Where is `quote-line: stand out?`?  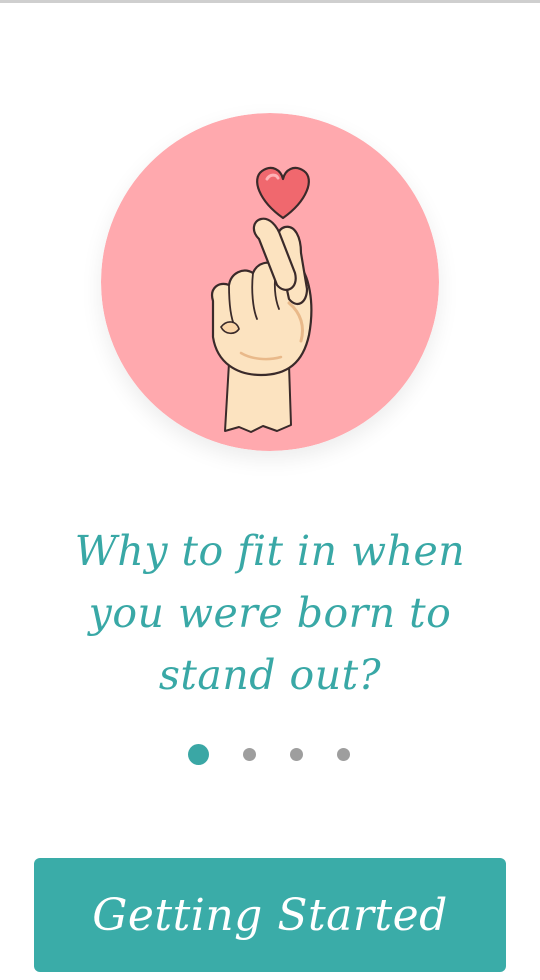
quote-line: stand out? is located at coordinates (270, 675).